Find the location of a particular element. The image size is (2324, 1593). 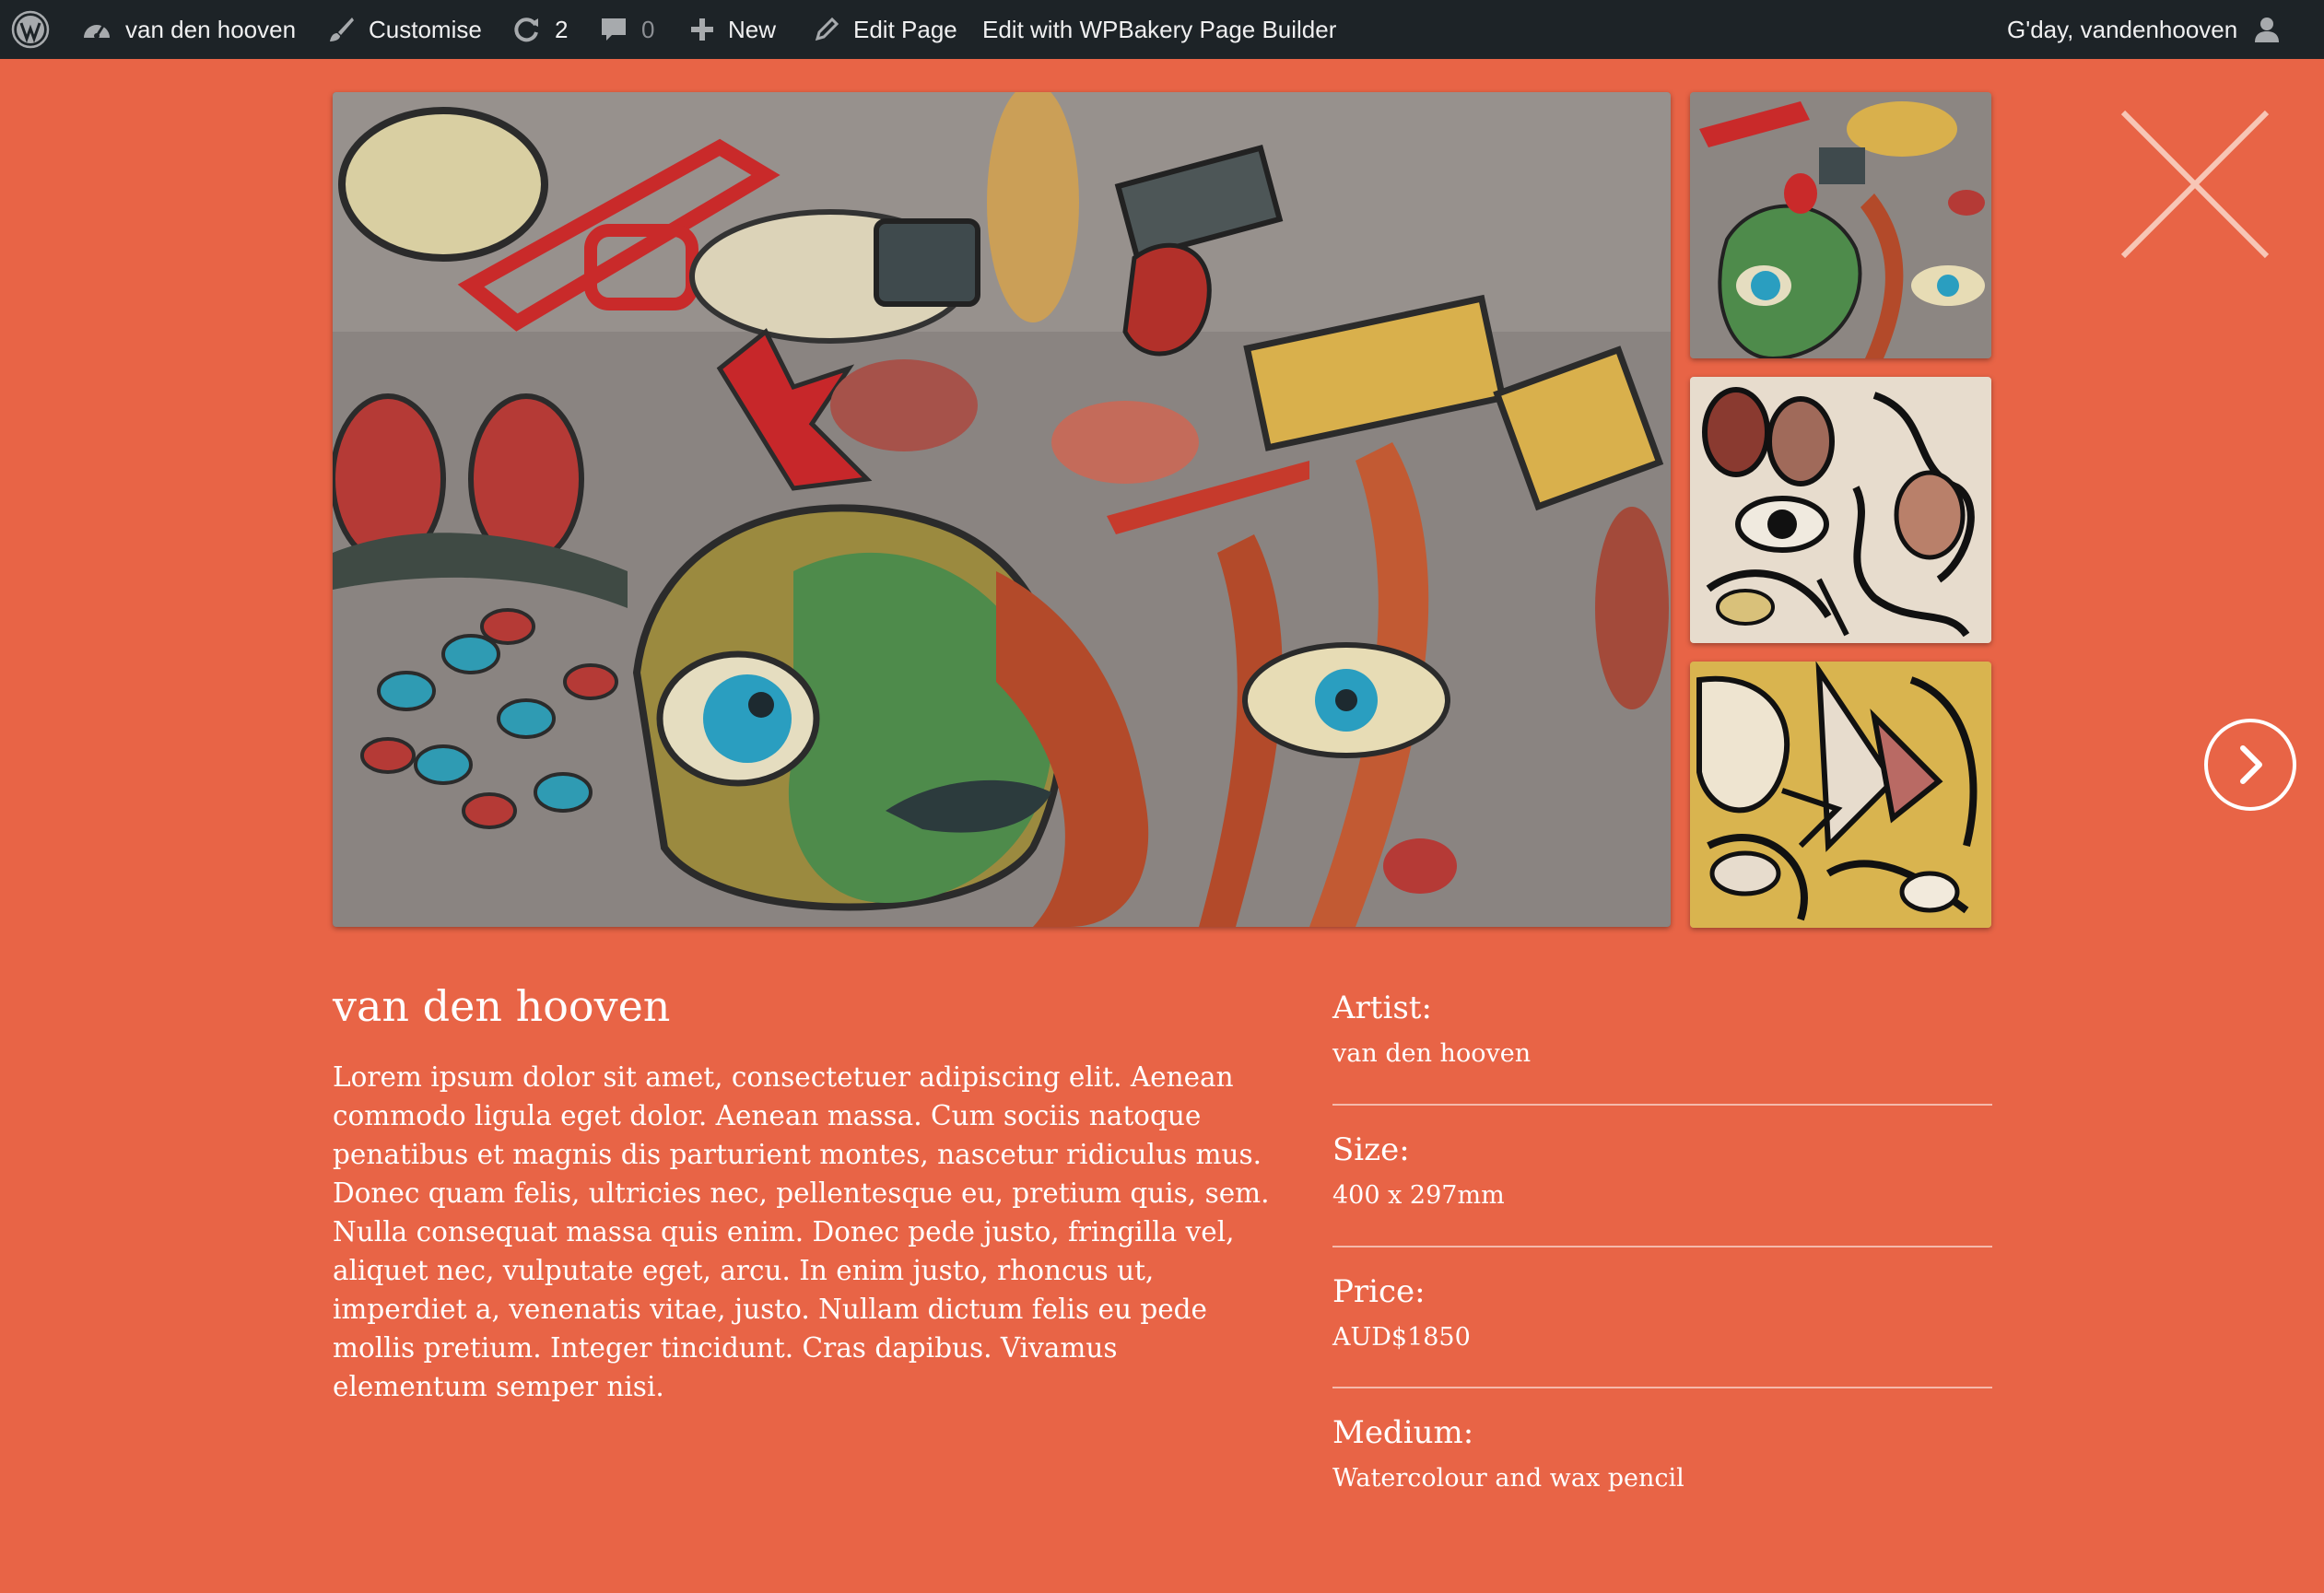

detail-value: van den hooven is located at coordinates (1432, 1053).